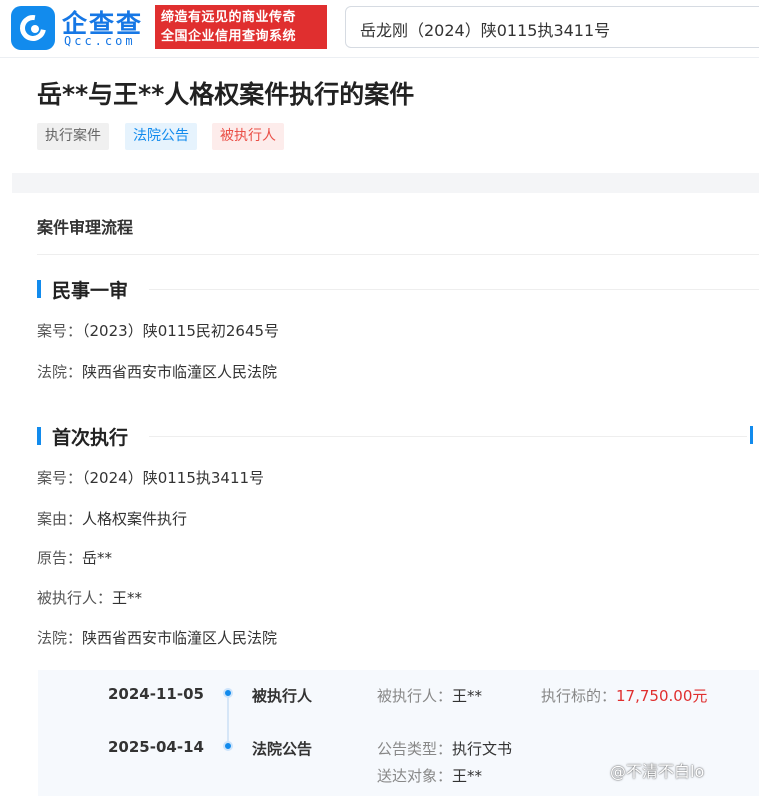 The width and height of the screenshot is (759, 796). What do you see at coordinates (415, 696) in the screenshot?
I see `info-key: 被执行人：` at bounding box center [415, 696].